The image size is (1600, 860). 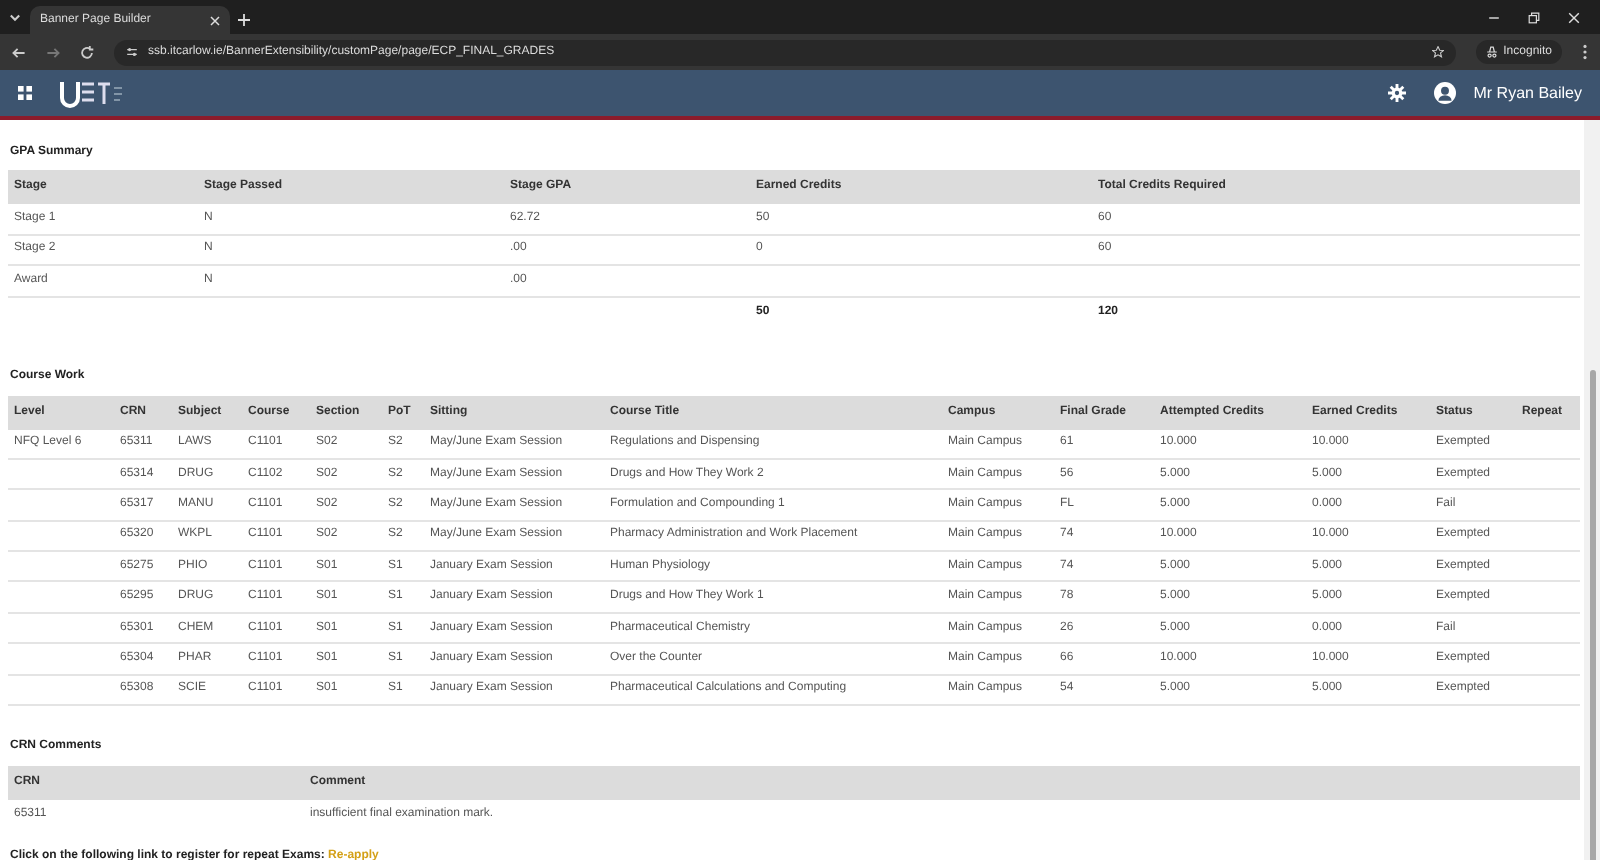 I want to click on user-avatar-icon, so click(x=1444, y=93).